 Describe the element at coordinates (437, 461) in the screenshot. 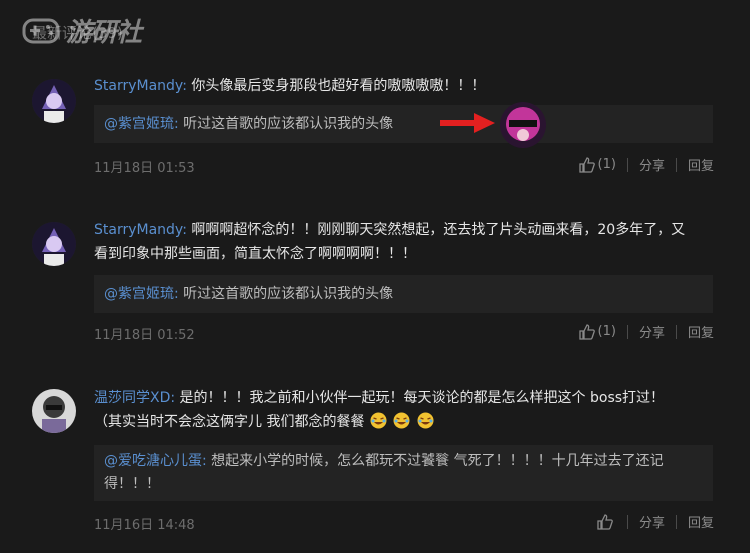

I see `reply-content-line1: 想起来小学的时候，怎么都玩不过饕餮 气死了！！！！十几年过去了还记` at that location.